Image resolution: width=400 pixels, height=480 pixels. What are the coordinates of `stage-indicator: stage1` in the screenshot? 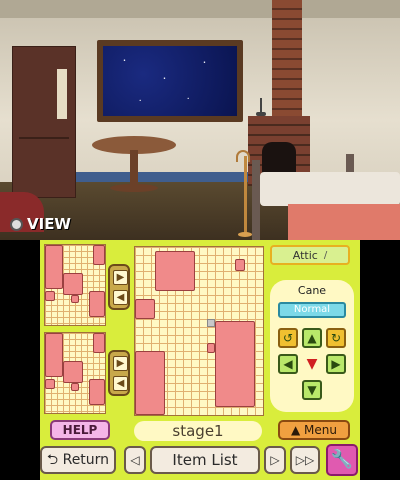 It's located at (198, 431).